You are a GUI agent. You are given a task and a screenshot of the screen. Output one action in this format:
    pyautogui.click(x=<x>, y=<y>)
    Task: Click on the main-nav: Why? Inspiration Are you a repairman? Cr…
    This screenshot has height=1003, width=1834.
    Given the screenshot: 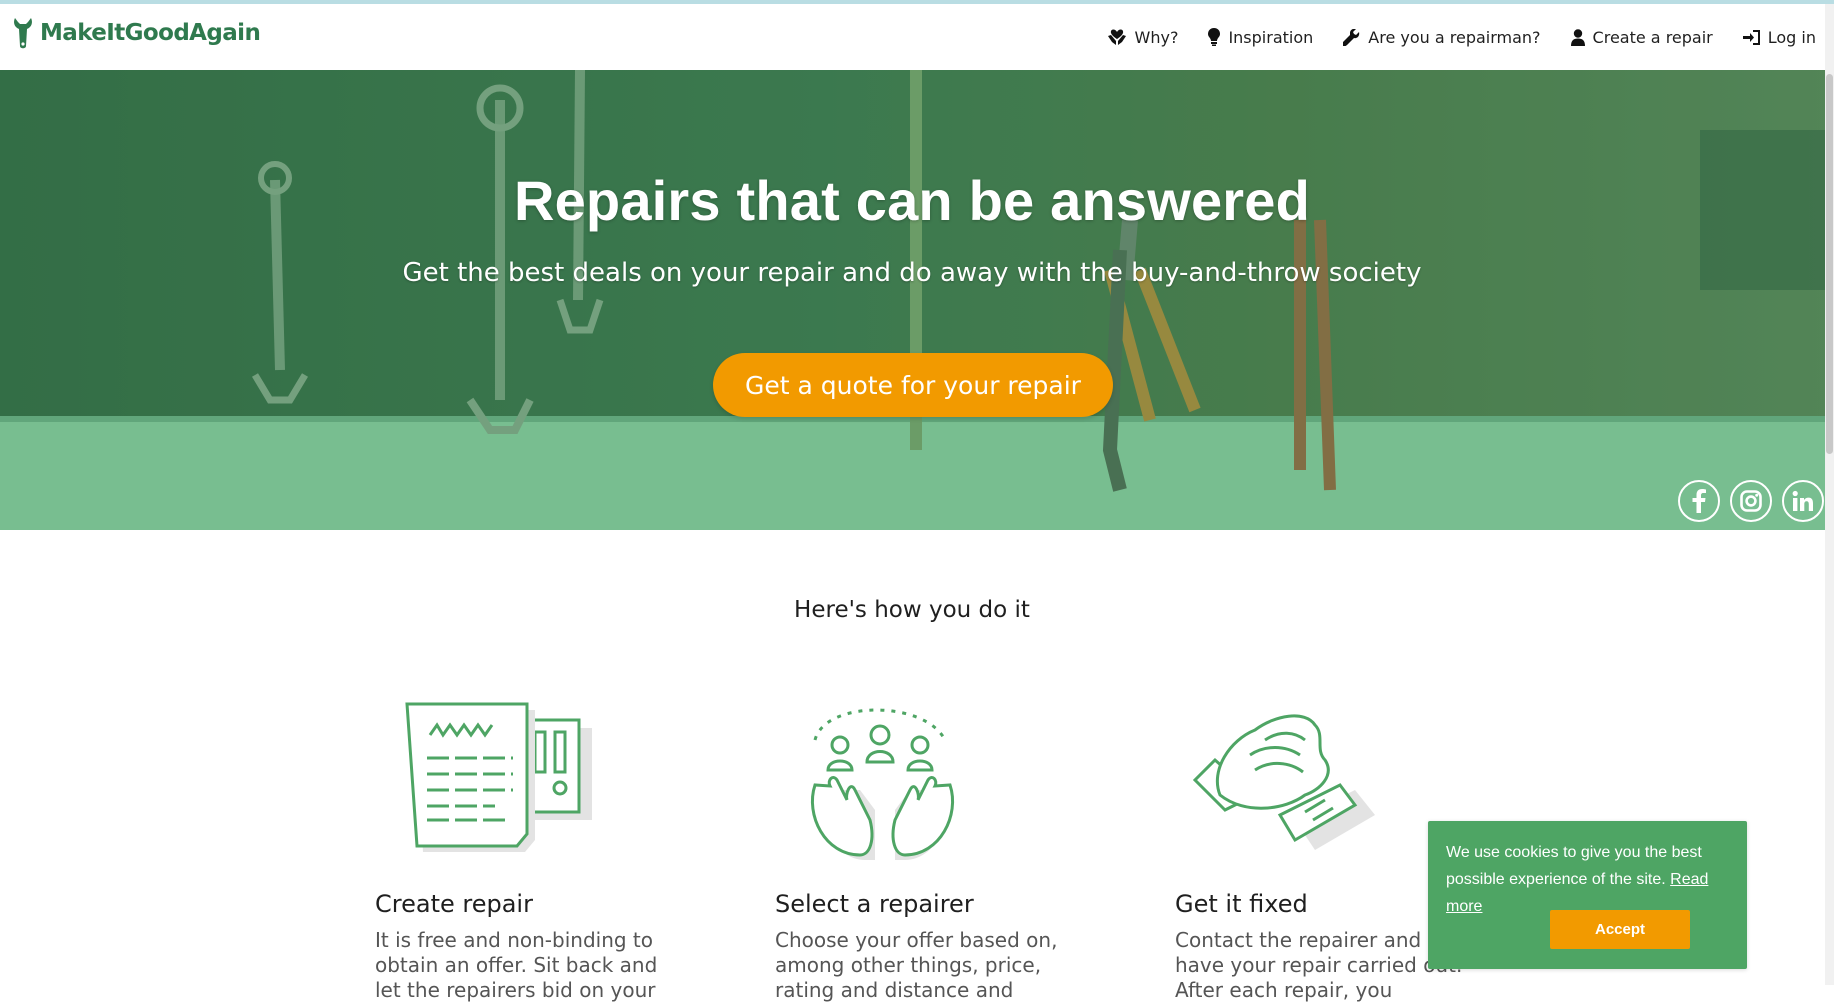 What is the action you would take?
    pyautogui.click(x=1461, y=37)
    